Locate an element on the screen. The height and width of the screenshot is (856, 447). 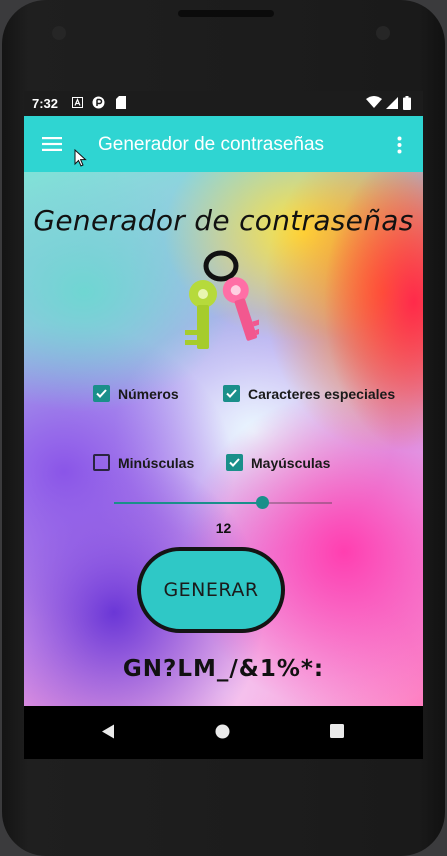
signal-icon is located at coordinates (392, 103).